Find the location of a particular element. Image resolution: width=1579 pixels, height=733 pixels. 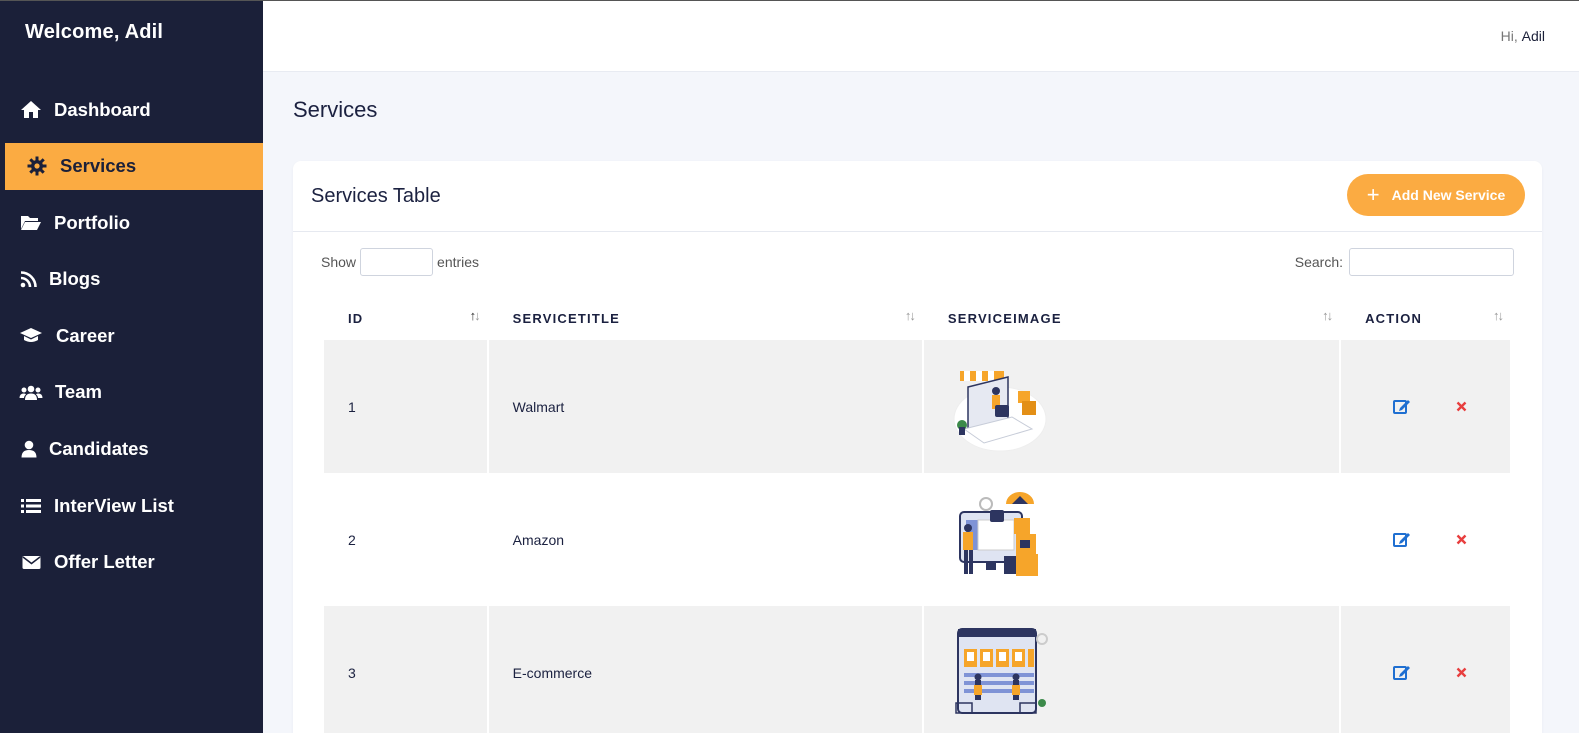

sidebar-item-label: Team is located at coordinates (78, 392).